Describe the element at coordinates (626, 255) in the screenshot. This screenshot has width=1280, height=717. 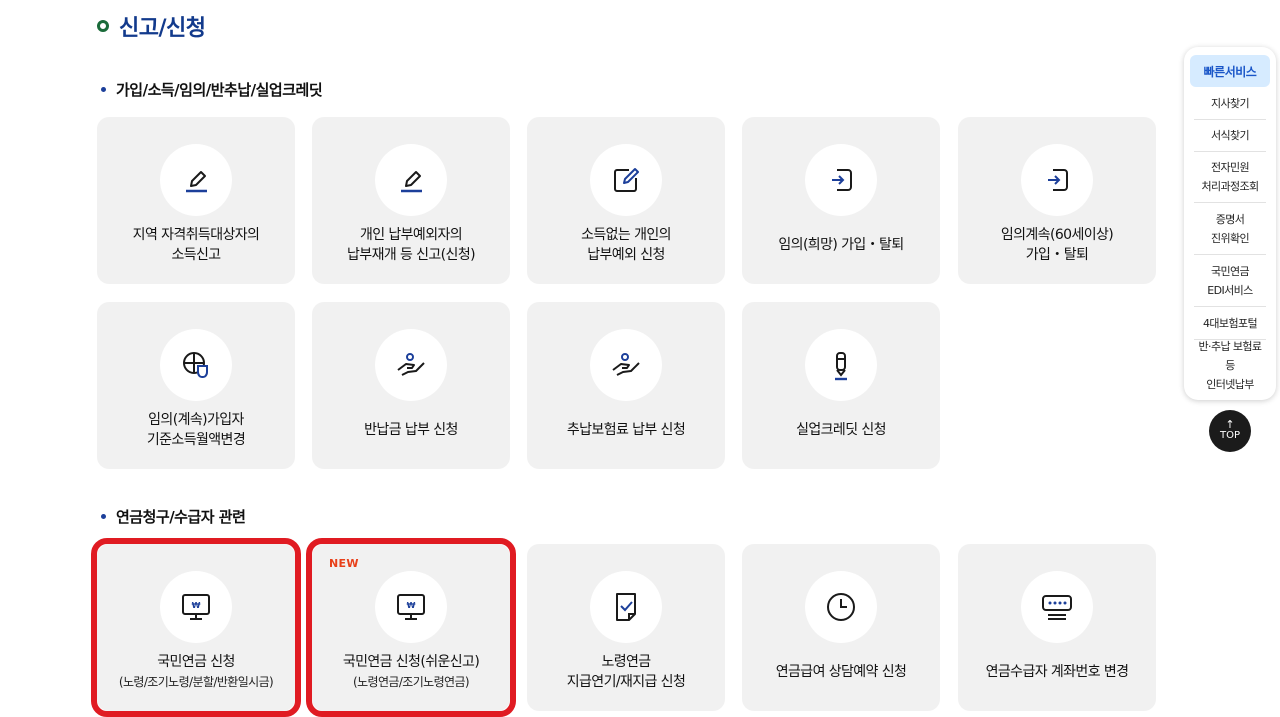
I see `card-label-line2: 납부예외 신청` at that location.